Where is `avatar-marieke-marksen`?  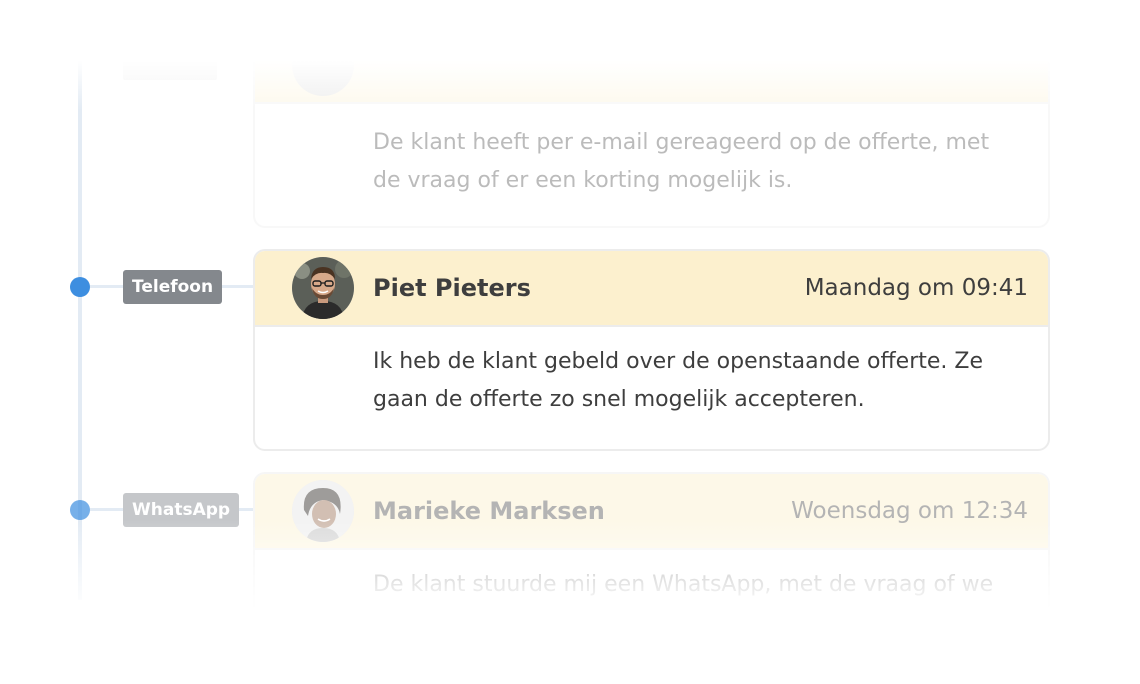 avatar-marieke-marksen is located at coordinates (323, 511).